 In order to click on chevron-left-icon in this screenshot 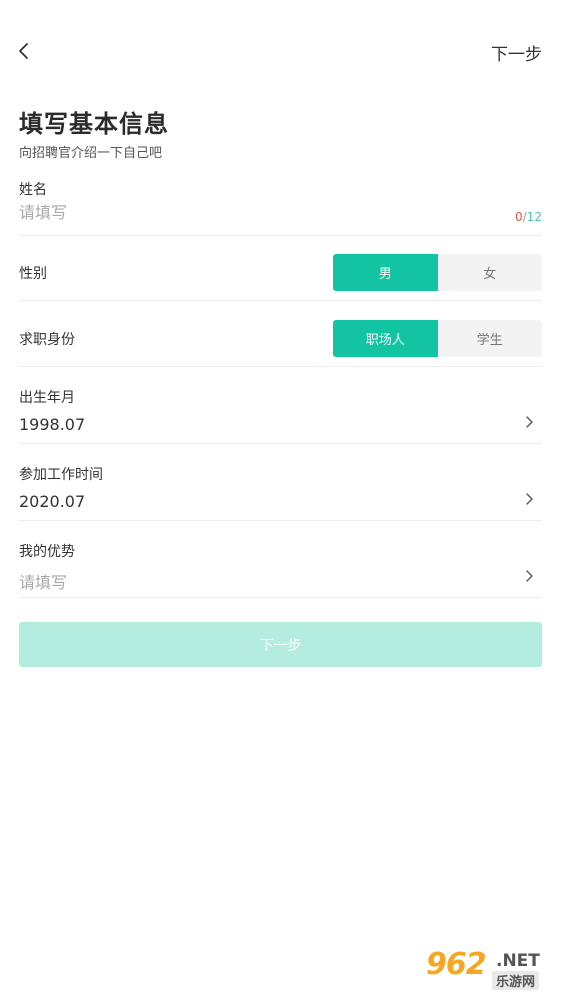, I will do `click(23, 51)`.